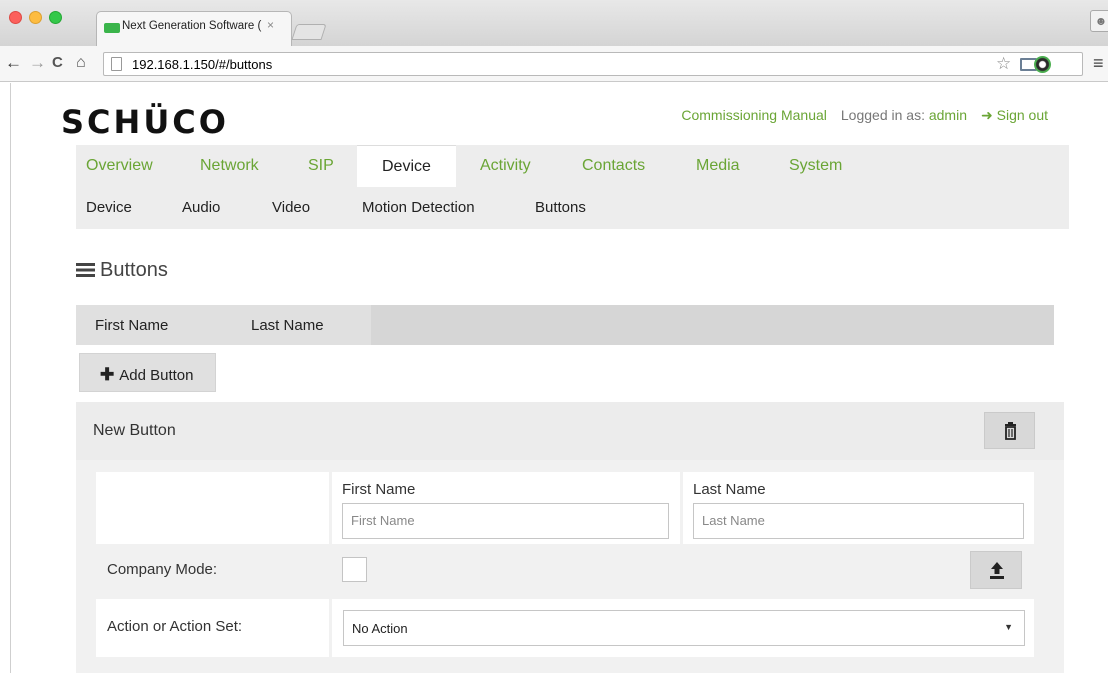  What do you see at coordinates (81, 63) in the screenshot?
I see `home-icon: ⌂` at bounding box center [81, 63].